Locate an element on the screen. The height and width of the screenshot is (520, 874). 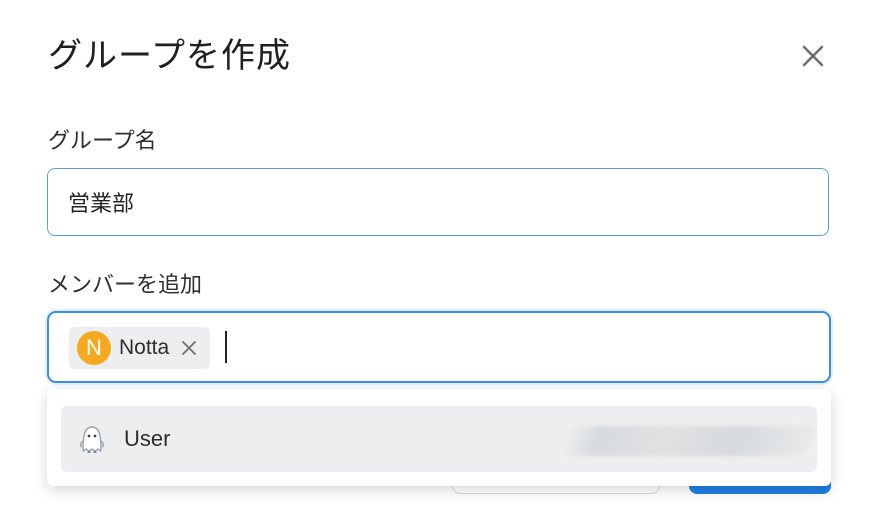
dropdown-option-user: User is located at coordinates (439, 439).